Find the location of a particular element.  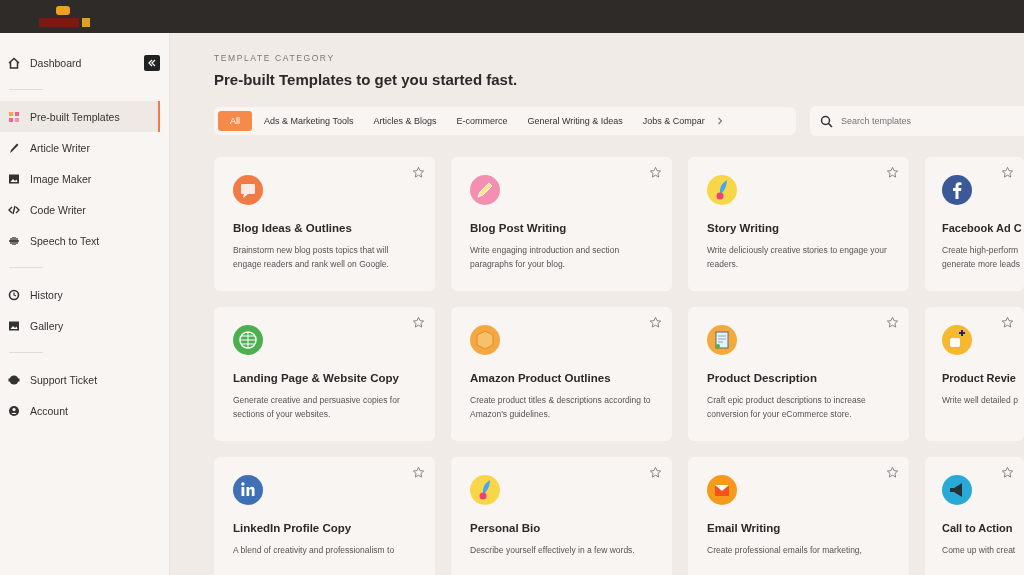

card-title: LinkedIn Profile Copy is located at coordinates (293, 528).